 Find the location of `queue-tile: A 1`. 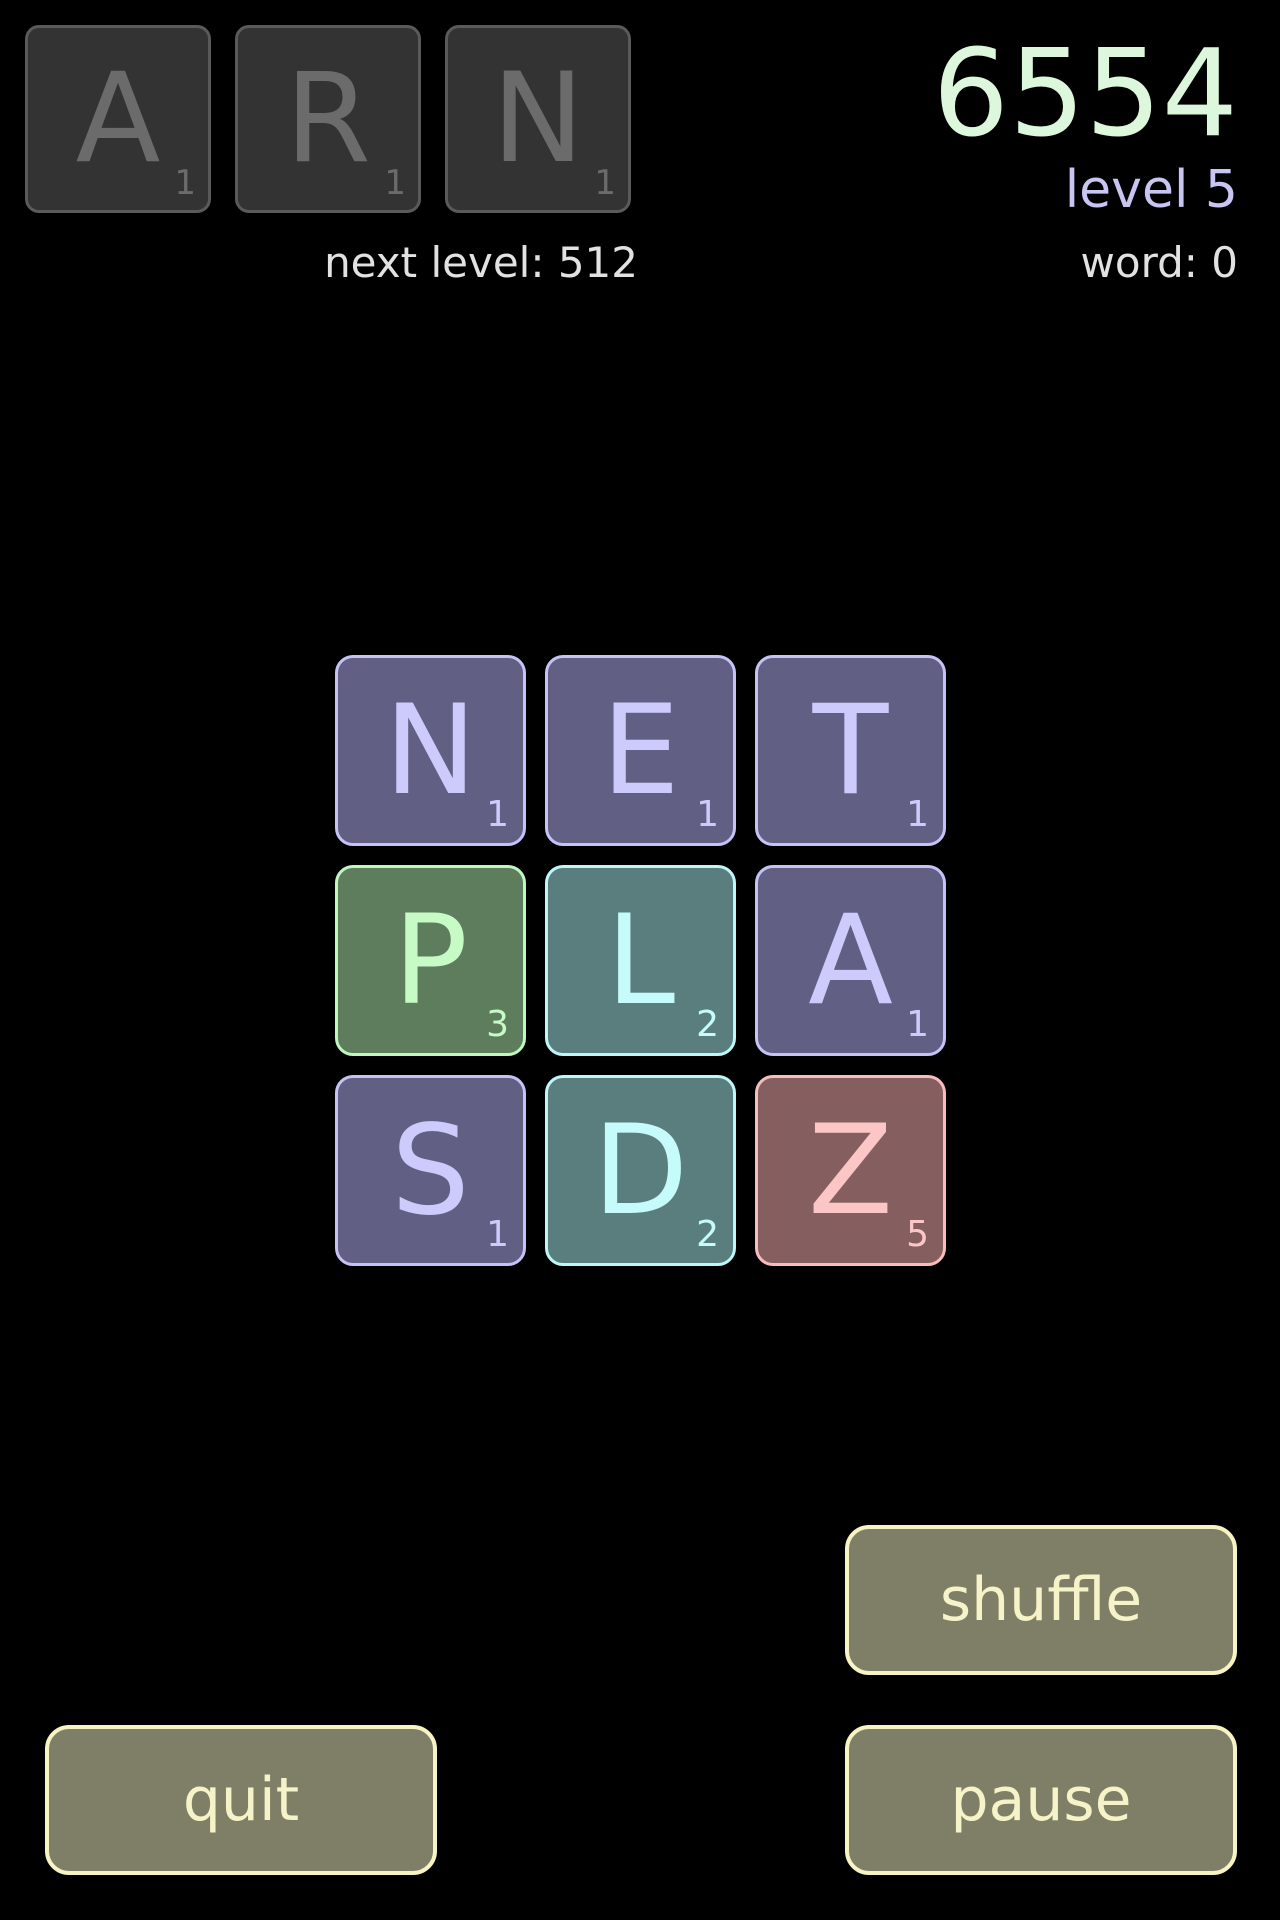

queue-tile: A 1 is located at coordinates (118, 119).